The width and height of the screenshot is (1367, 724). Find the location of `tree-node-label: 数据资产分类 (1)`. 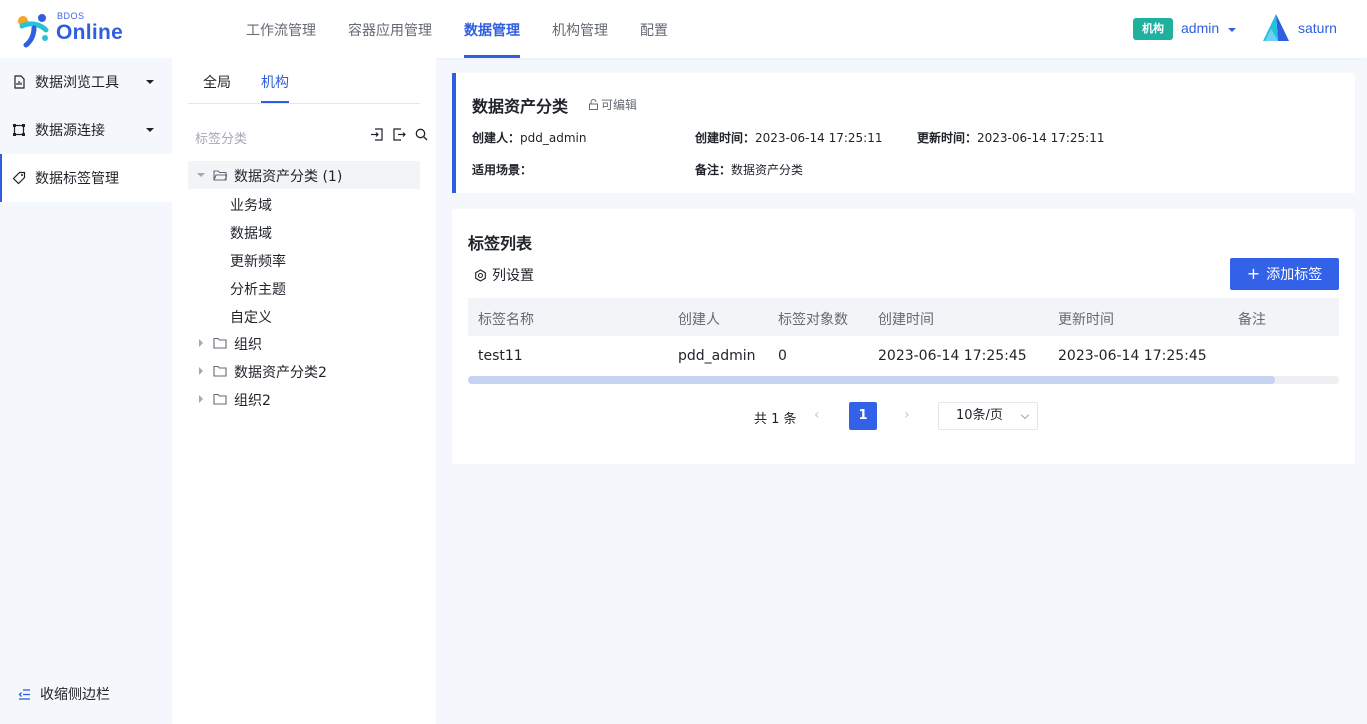

tree-node-label: 数据资产分类 (1) is located at coordinates (288, 177).